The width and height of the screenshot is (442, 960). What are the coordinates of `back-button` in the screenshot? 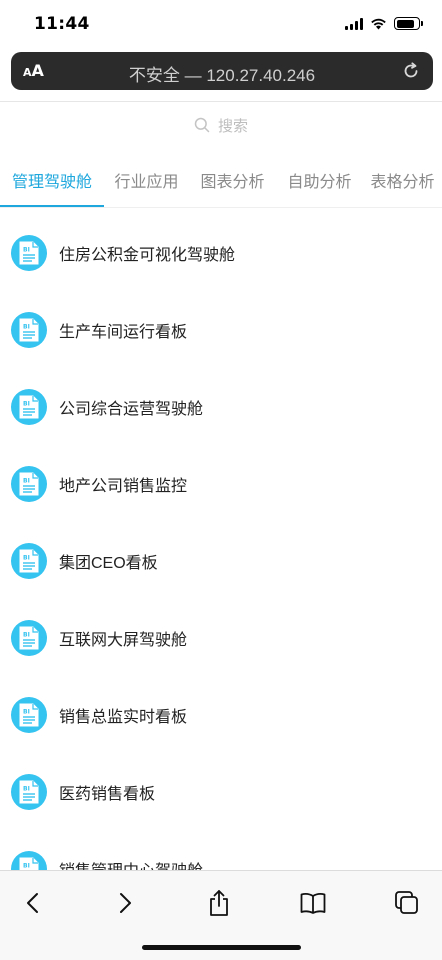 It's located at (33, 903).